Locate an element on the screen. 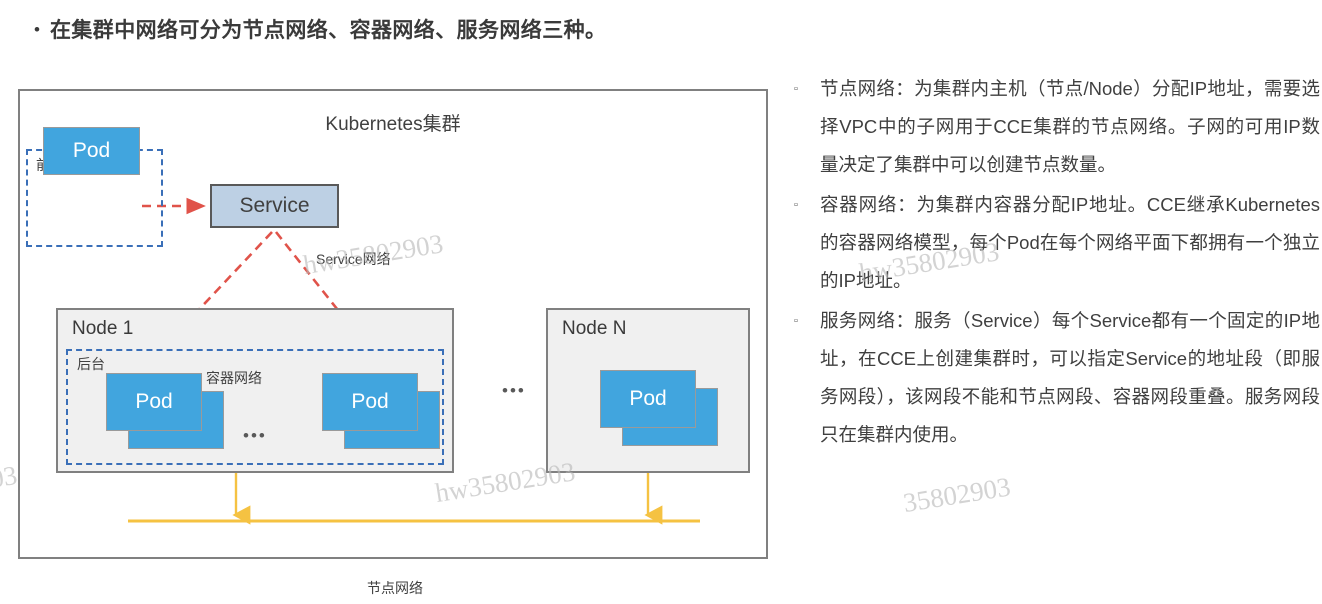 The image size is (1322, 604). node-box-node1: Node 1 后台 容器网络 Pod Pod ••• is located at coordinates (255, 390).